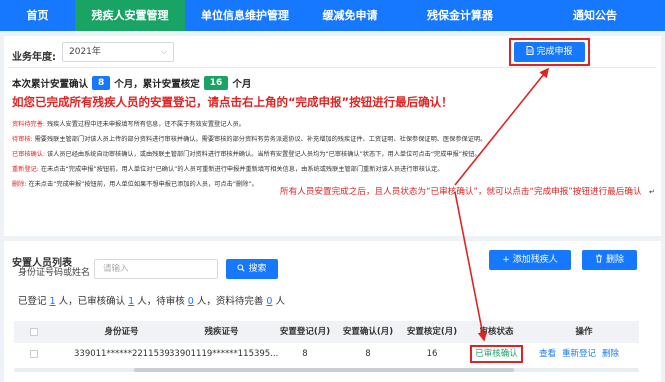 The width and height of the screenshot is (665, 382). Describe the element at coordinates (549, 52) in the screenshot. I see `complete-declaration-button: 完成申报` at that location.